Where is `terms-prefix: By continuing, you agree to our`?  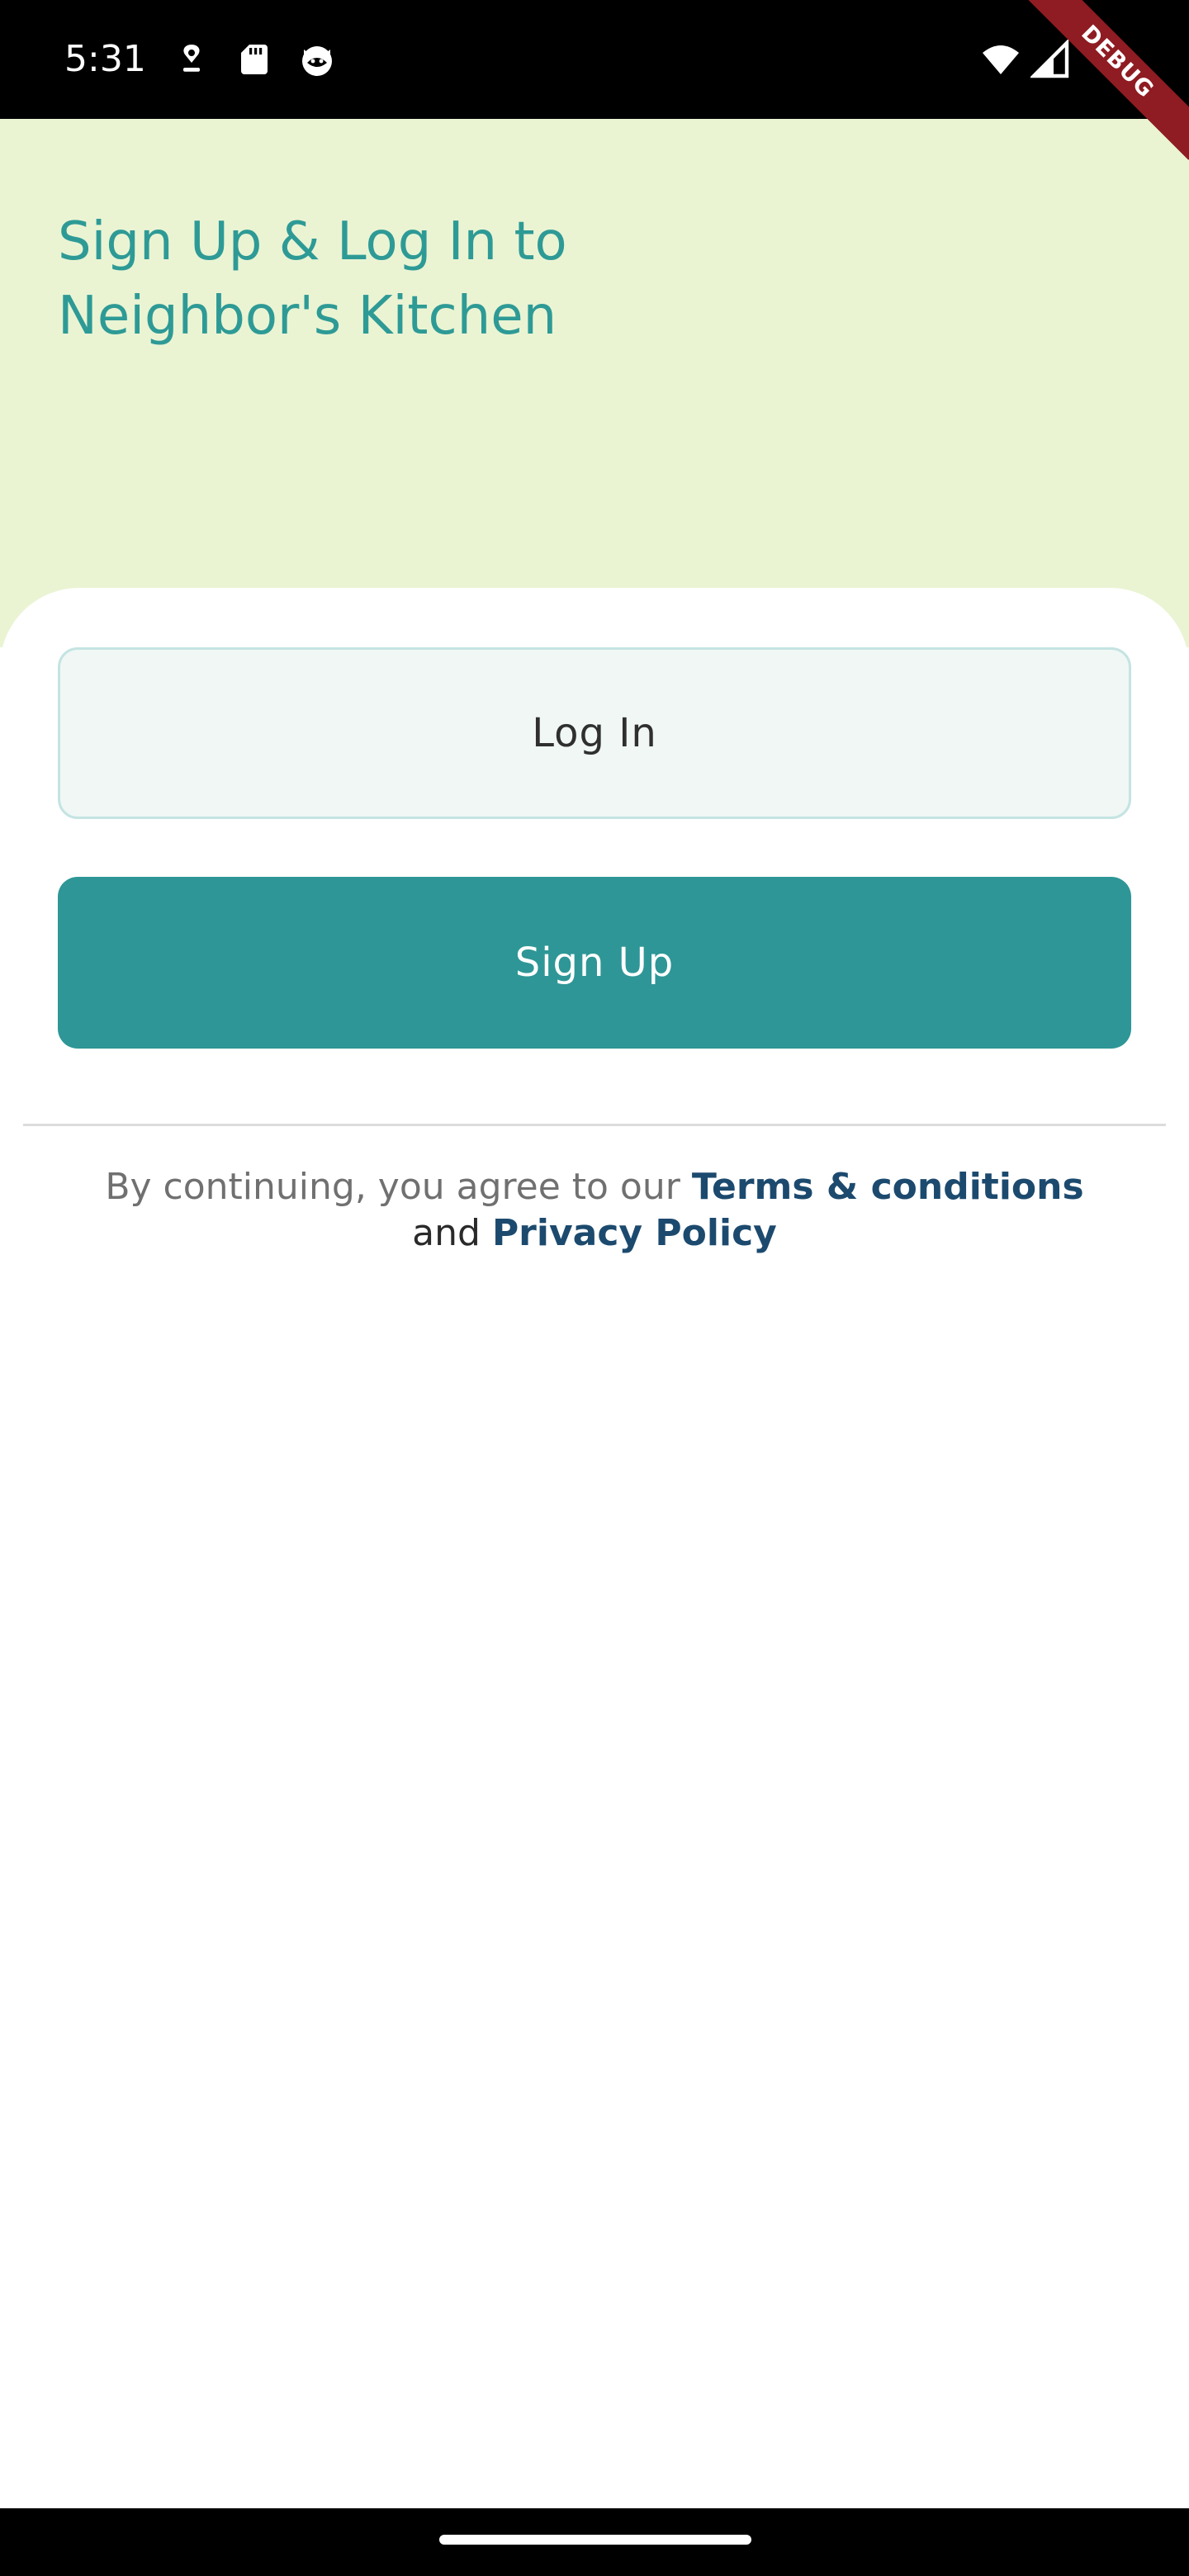
terms-prefix: By continuing, you agree to our is located at coordinates (398, 1187).